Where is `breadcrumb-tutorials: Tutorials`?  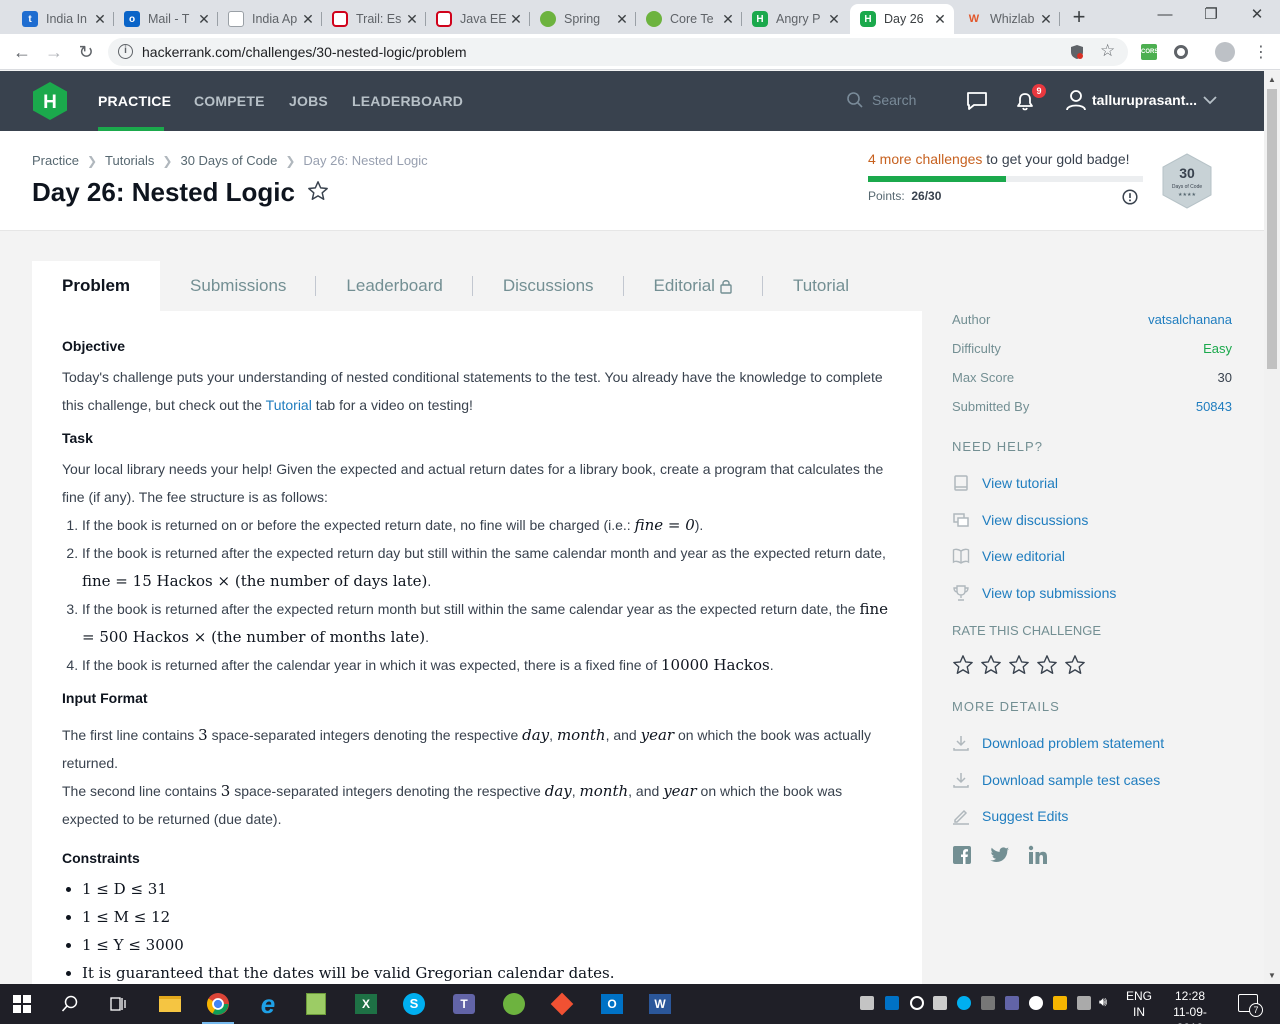 breadcrumb-tutorials: Tutorials is located at coordinates (129, 160).